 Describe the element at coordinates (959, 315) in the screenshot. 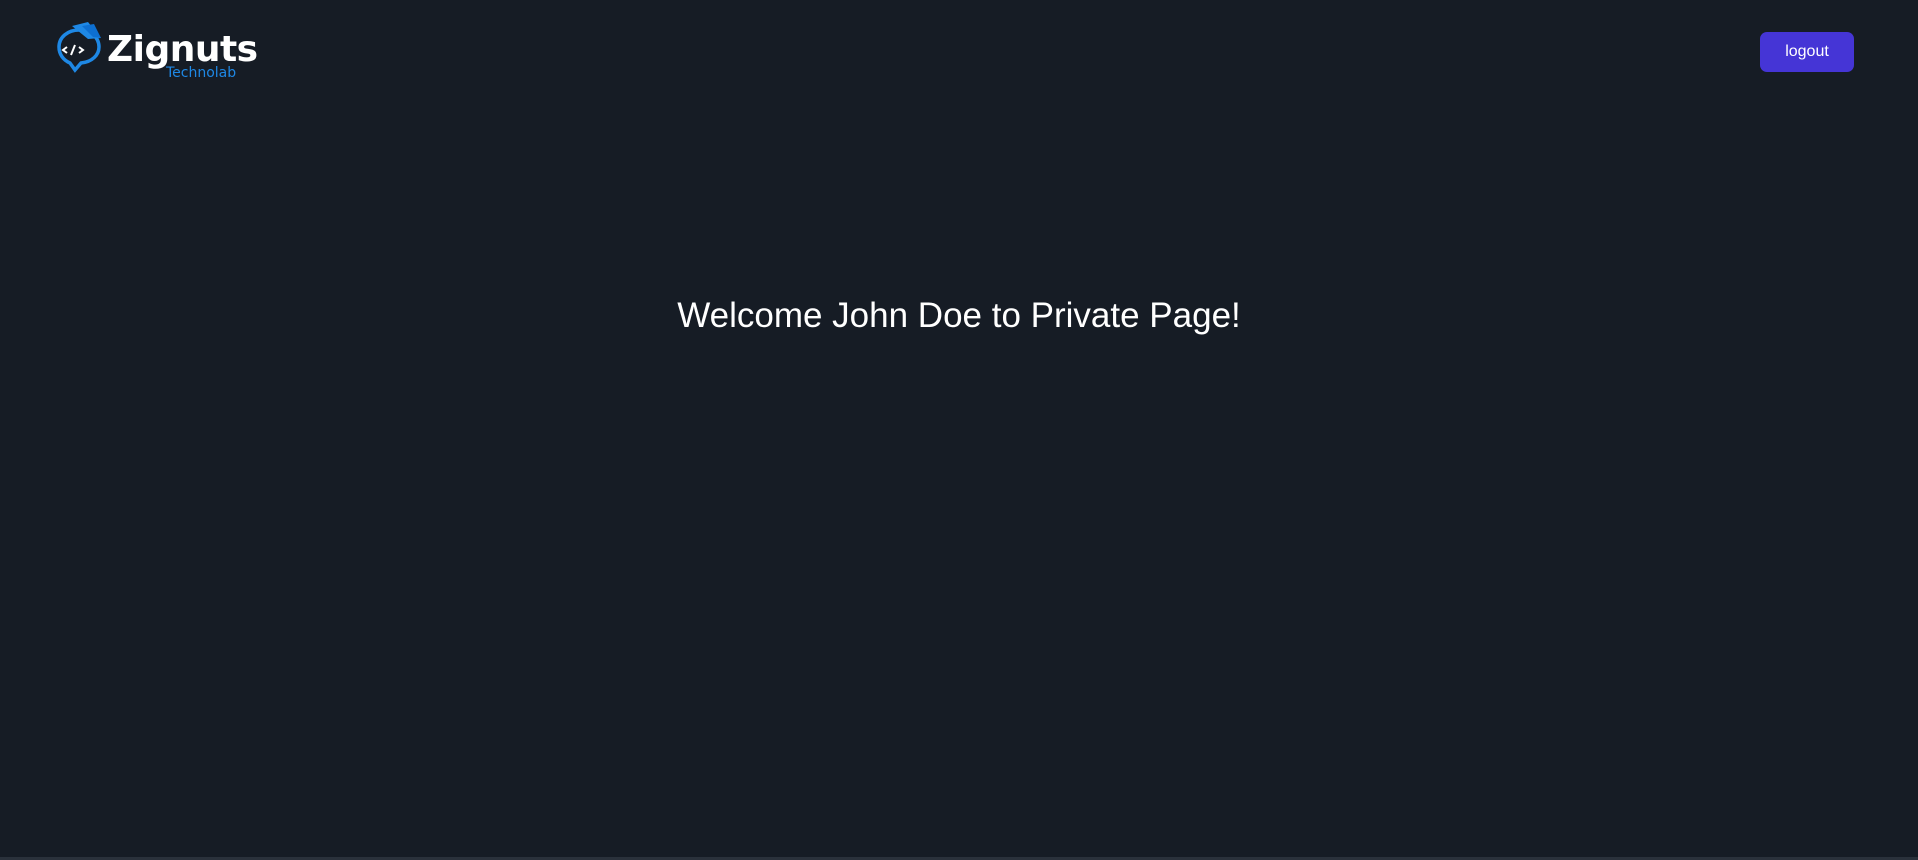

I see `welcome-heading: Welcome John Doe to Private Page!` at that location.